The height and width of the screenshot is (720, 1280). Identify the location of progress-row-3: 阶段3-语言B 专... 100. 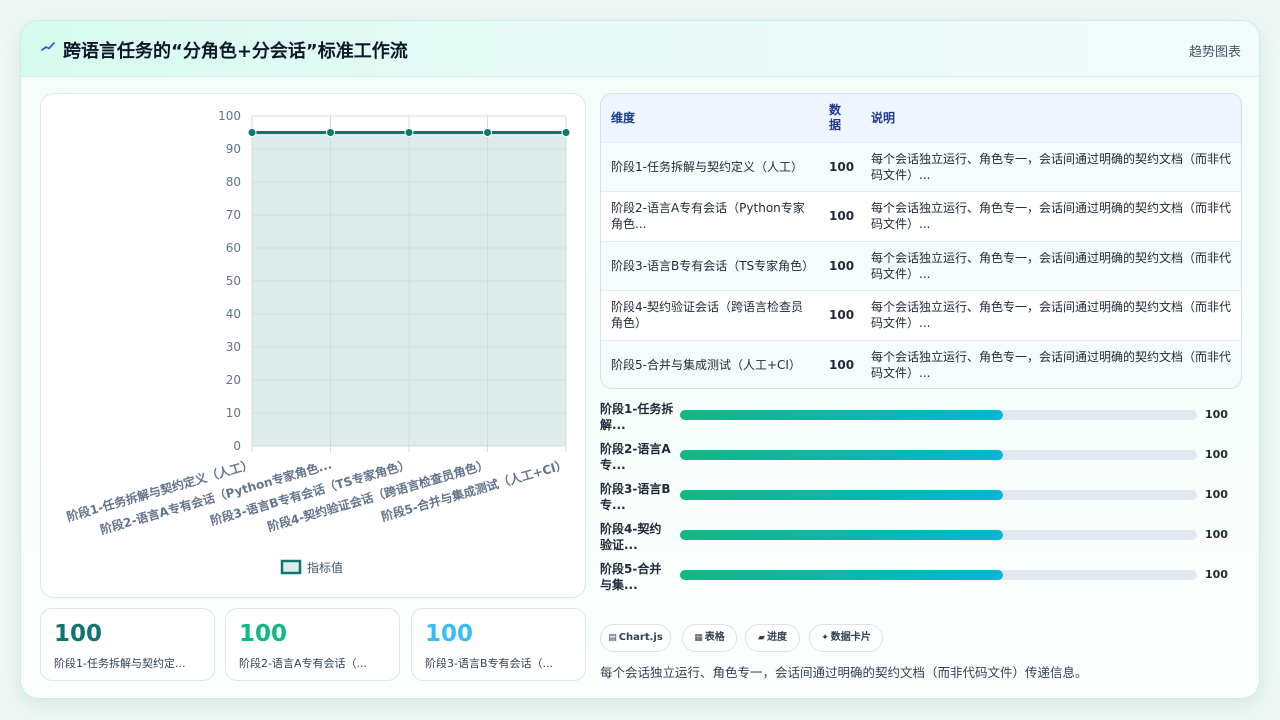
(925, 499).